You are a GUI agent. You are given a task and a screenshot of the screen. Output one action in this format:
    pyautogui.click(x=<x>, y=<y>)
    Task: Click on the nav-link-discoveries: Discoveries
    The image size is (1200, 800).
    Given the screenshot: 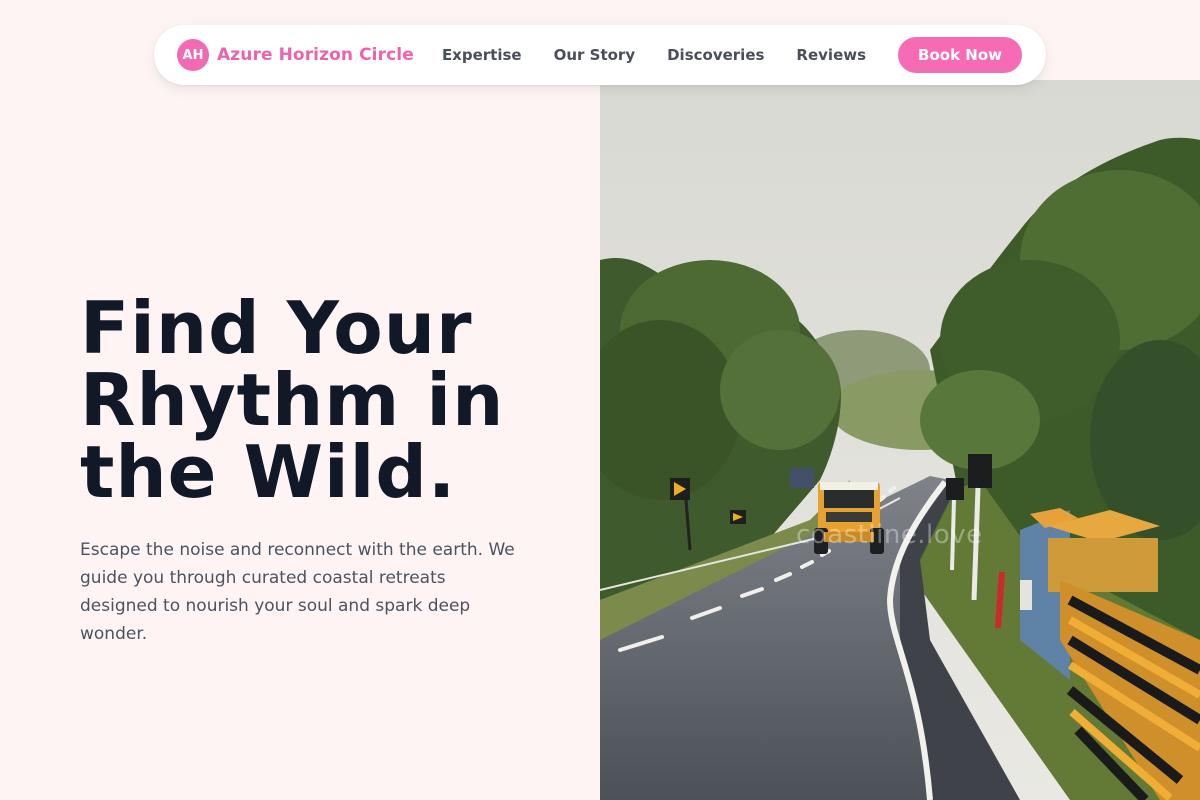 What is the action you would take?
    pyautogui.click(x=715, y=55)
    